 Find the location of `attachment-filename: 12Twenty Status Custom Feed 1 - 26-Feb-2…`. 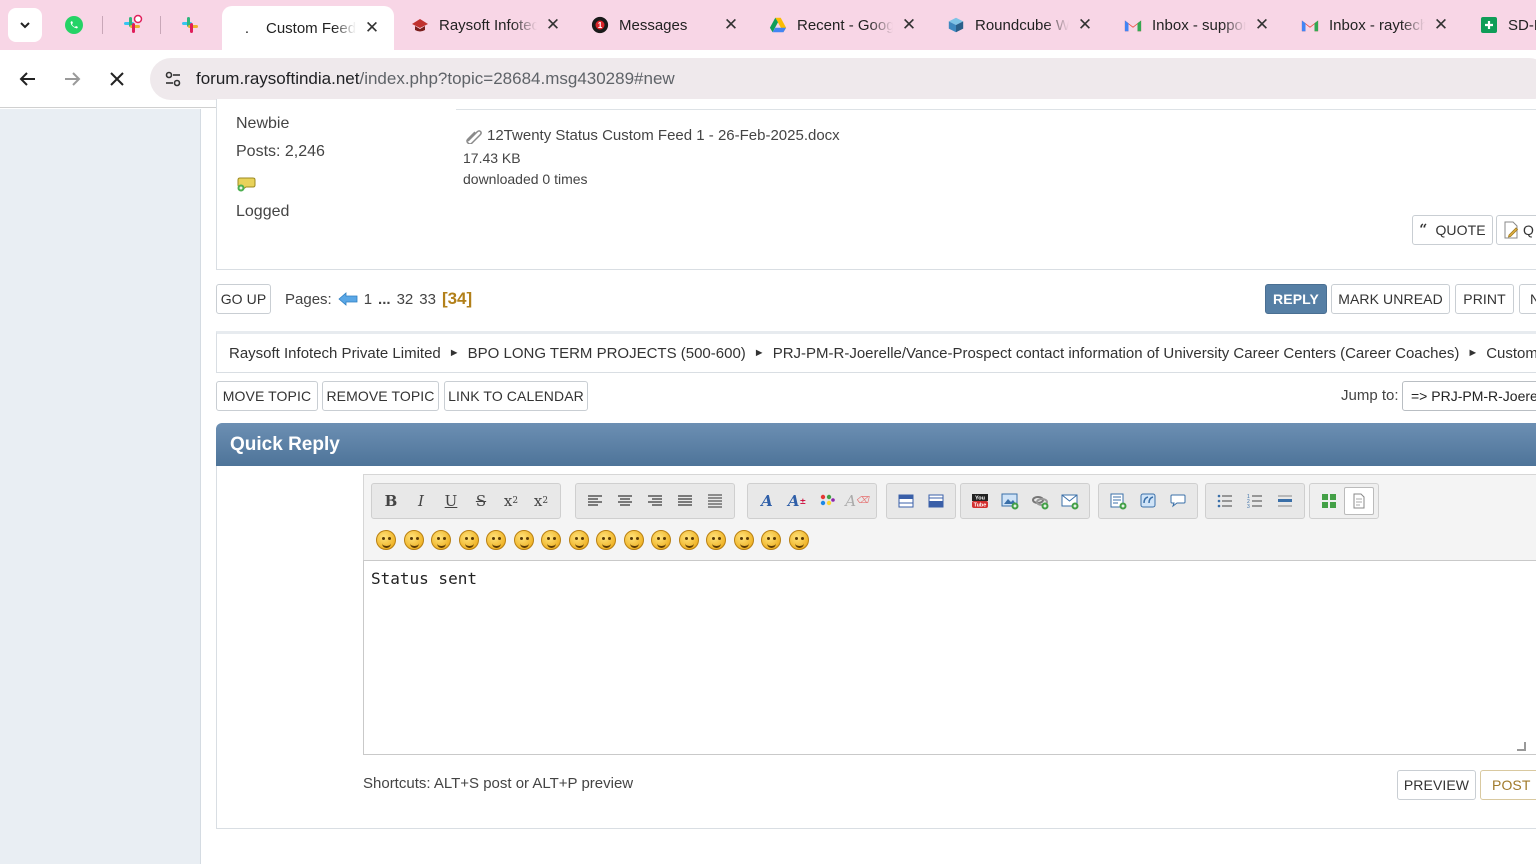

attachment-filename: 12Twenty Status Custom Feed 1 - 26-Feb-2… is located at coordinates (663, 135).